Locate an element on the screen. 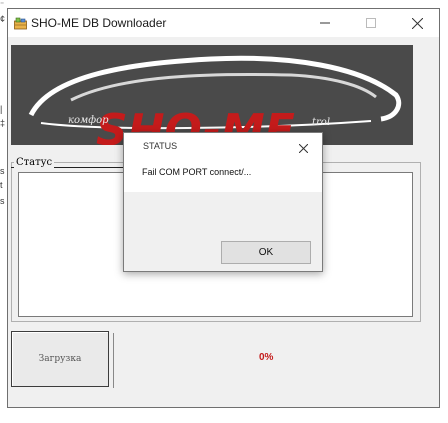  status-group-legend: Статус is located at coordinates (34, 162).